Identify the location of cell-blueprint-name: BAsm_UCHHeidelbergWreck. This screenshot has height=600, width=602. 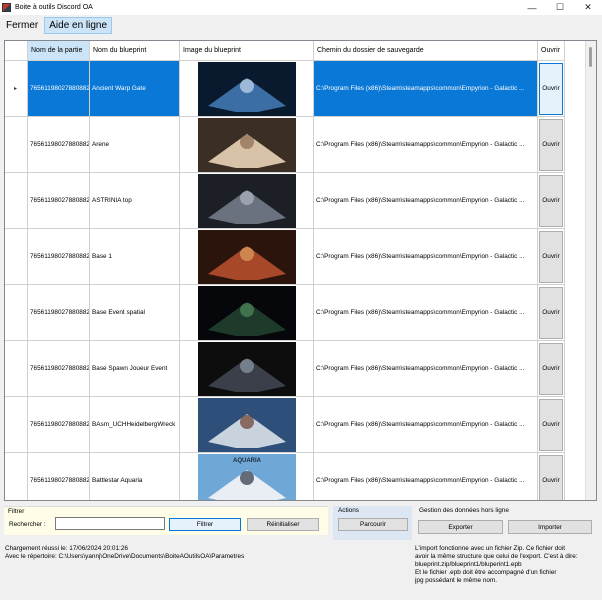
(135, 425).